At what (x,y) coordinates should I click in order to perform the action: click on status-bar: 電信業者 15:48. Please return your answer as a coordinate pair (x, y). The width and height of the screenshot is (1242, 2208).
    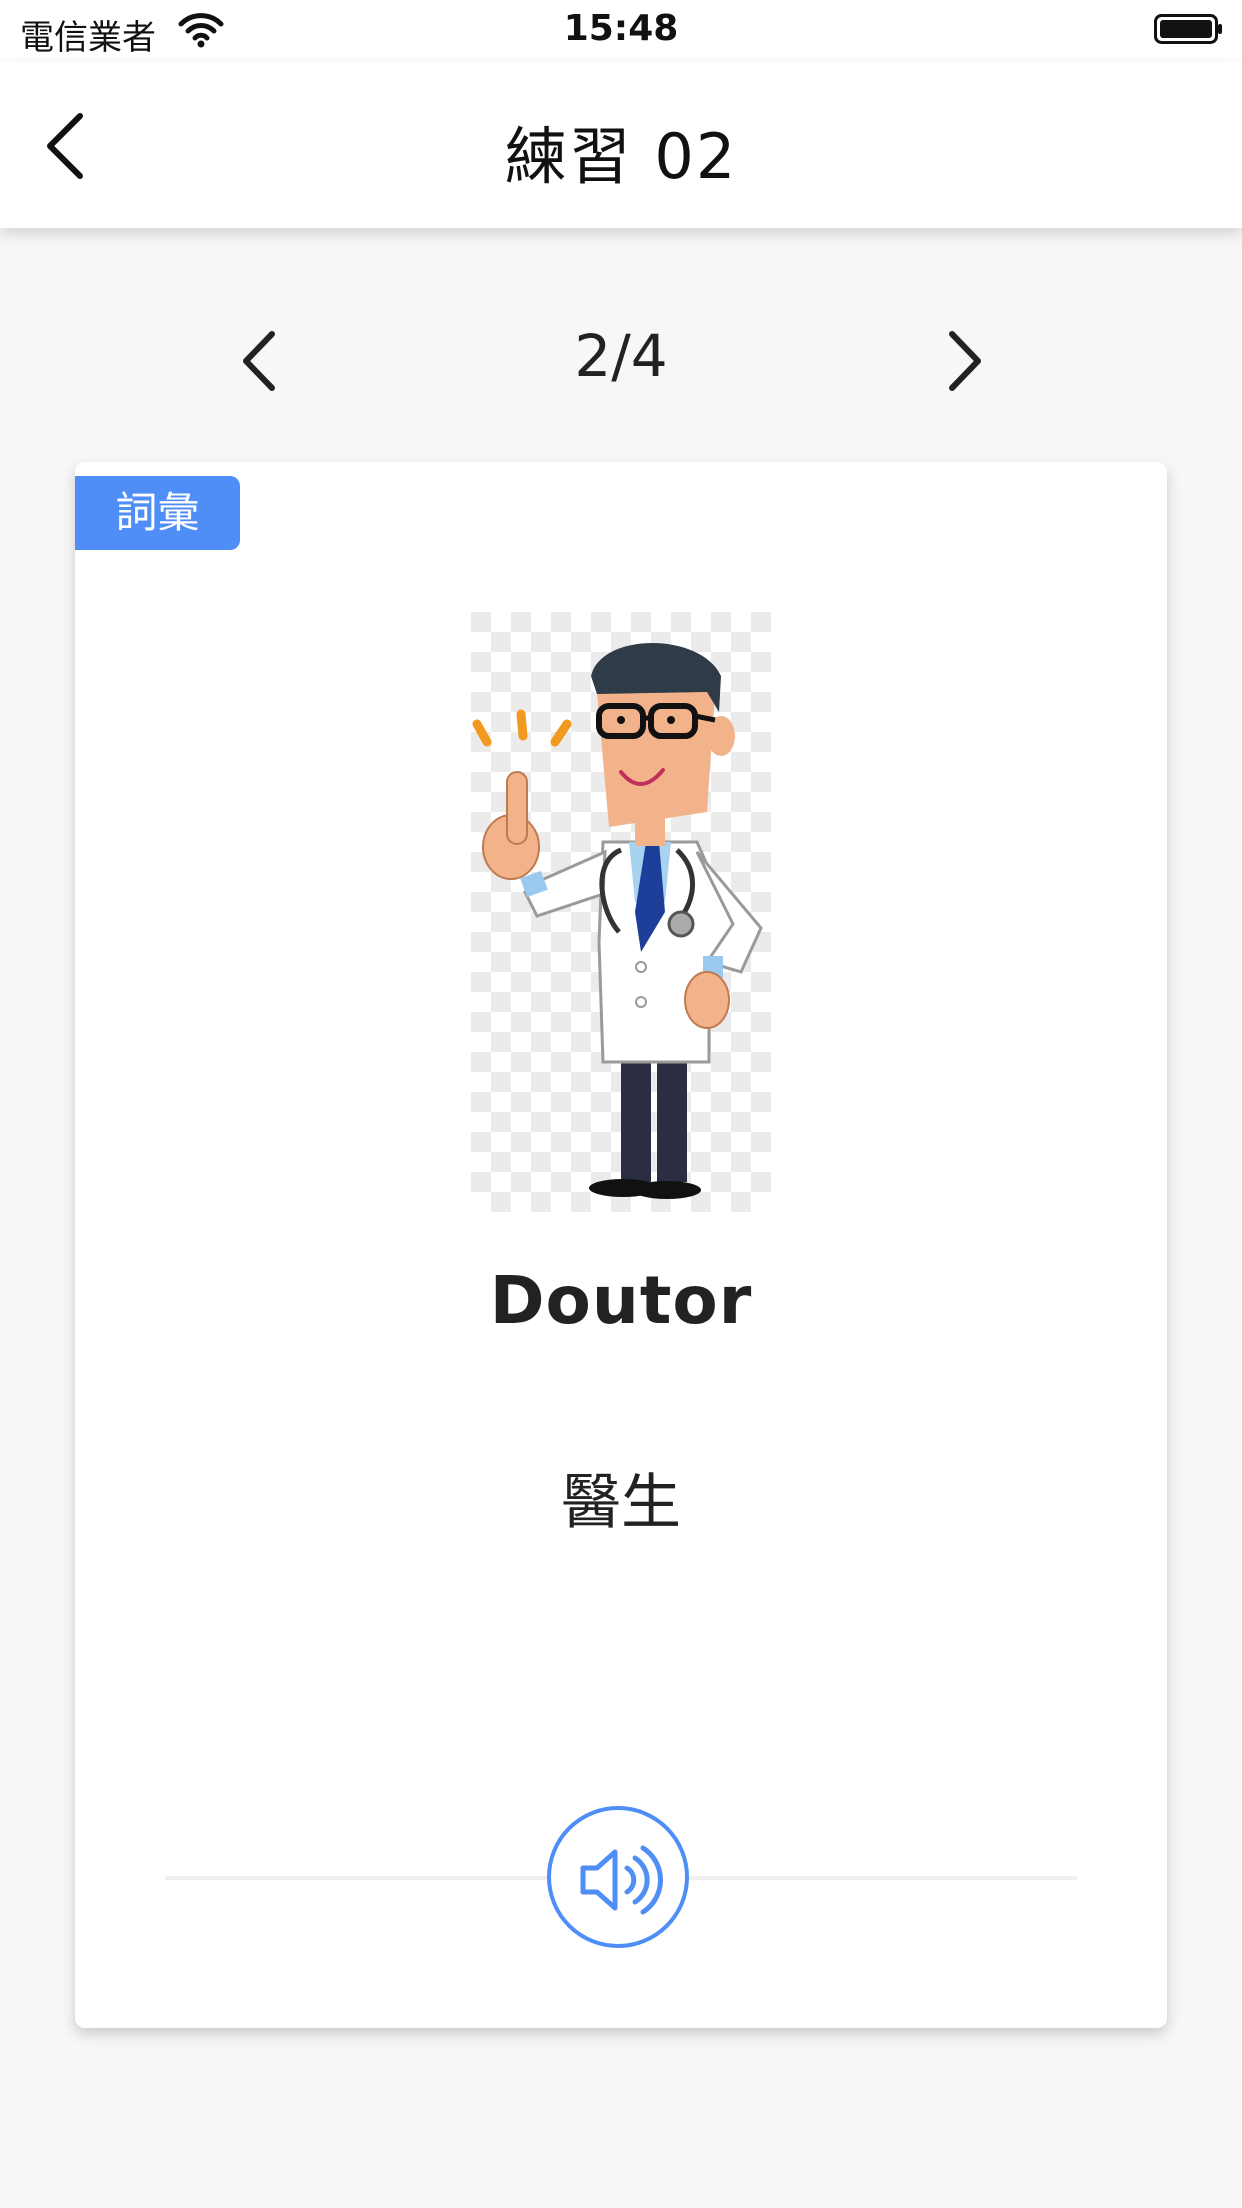
    Looking at the image, I should click on (621, 31).